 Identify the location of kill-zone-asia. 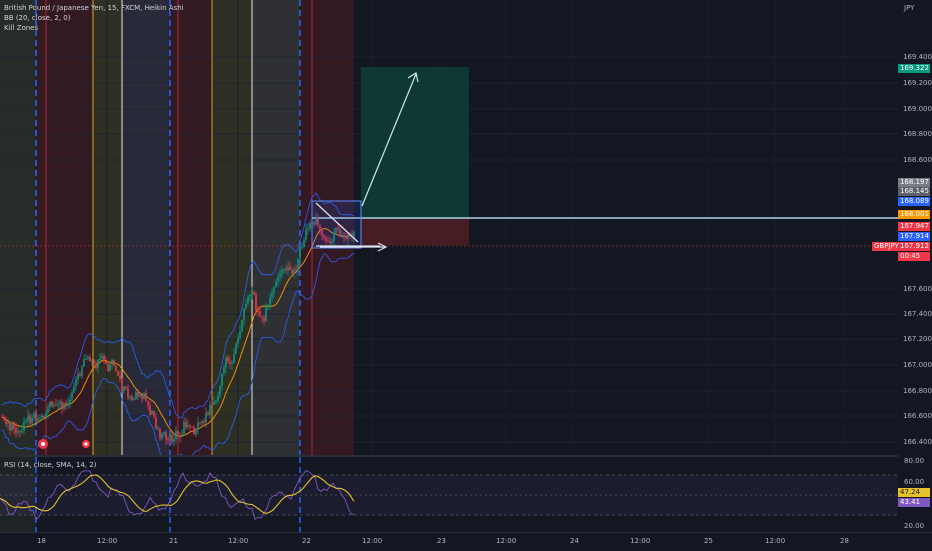
(18, 227).